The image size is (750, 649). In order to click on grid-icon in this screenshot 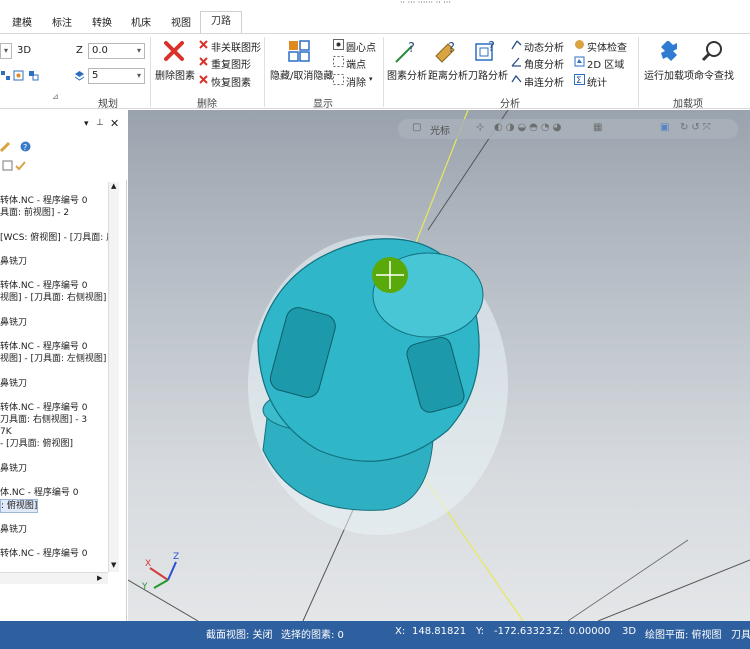, I will do `click(5, 75)`.